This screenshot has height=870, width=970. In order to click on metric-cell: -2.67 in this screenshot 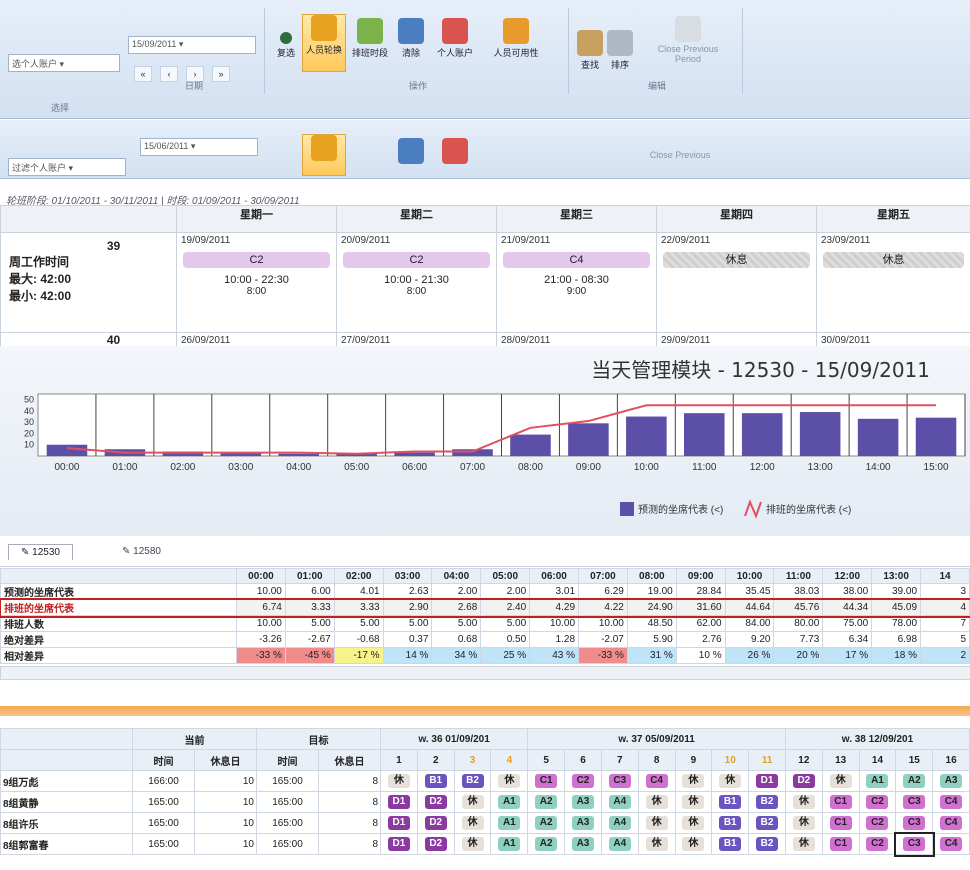, I will do `click(309, 639)`.